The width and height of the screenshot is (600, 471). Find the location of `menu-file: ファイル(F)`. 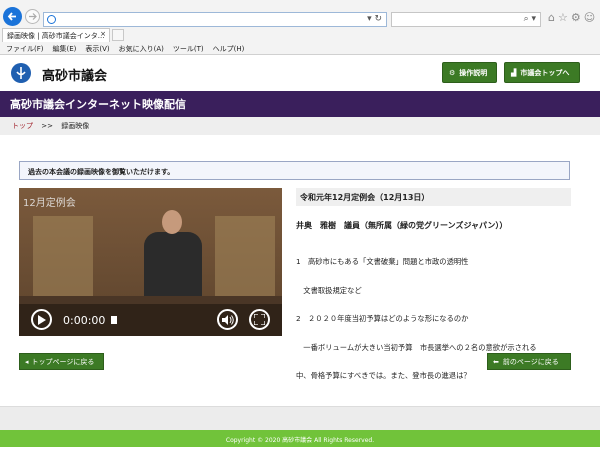

menu-file: ファイル(F) is located at coordinates (25, 49).